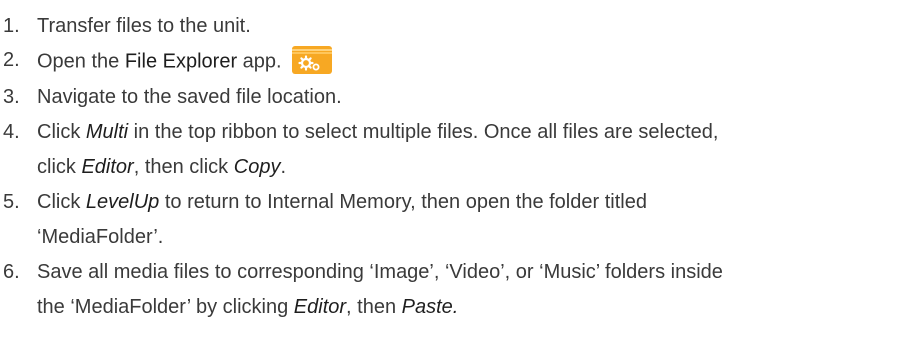 The height and width of the screenshot is (354, 904). What do you see at coordinates (189, 97) in the screenshot?
I see `step-text: Navigate to the saved file location.` at bounding box center [189, 97].